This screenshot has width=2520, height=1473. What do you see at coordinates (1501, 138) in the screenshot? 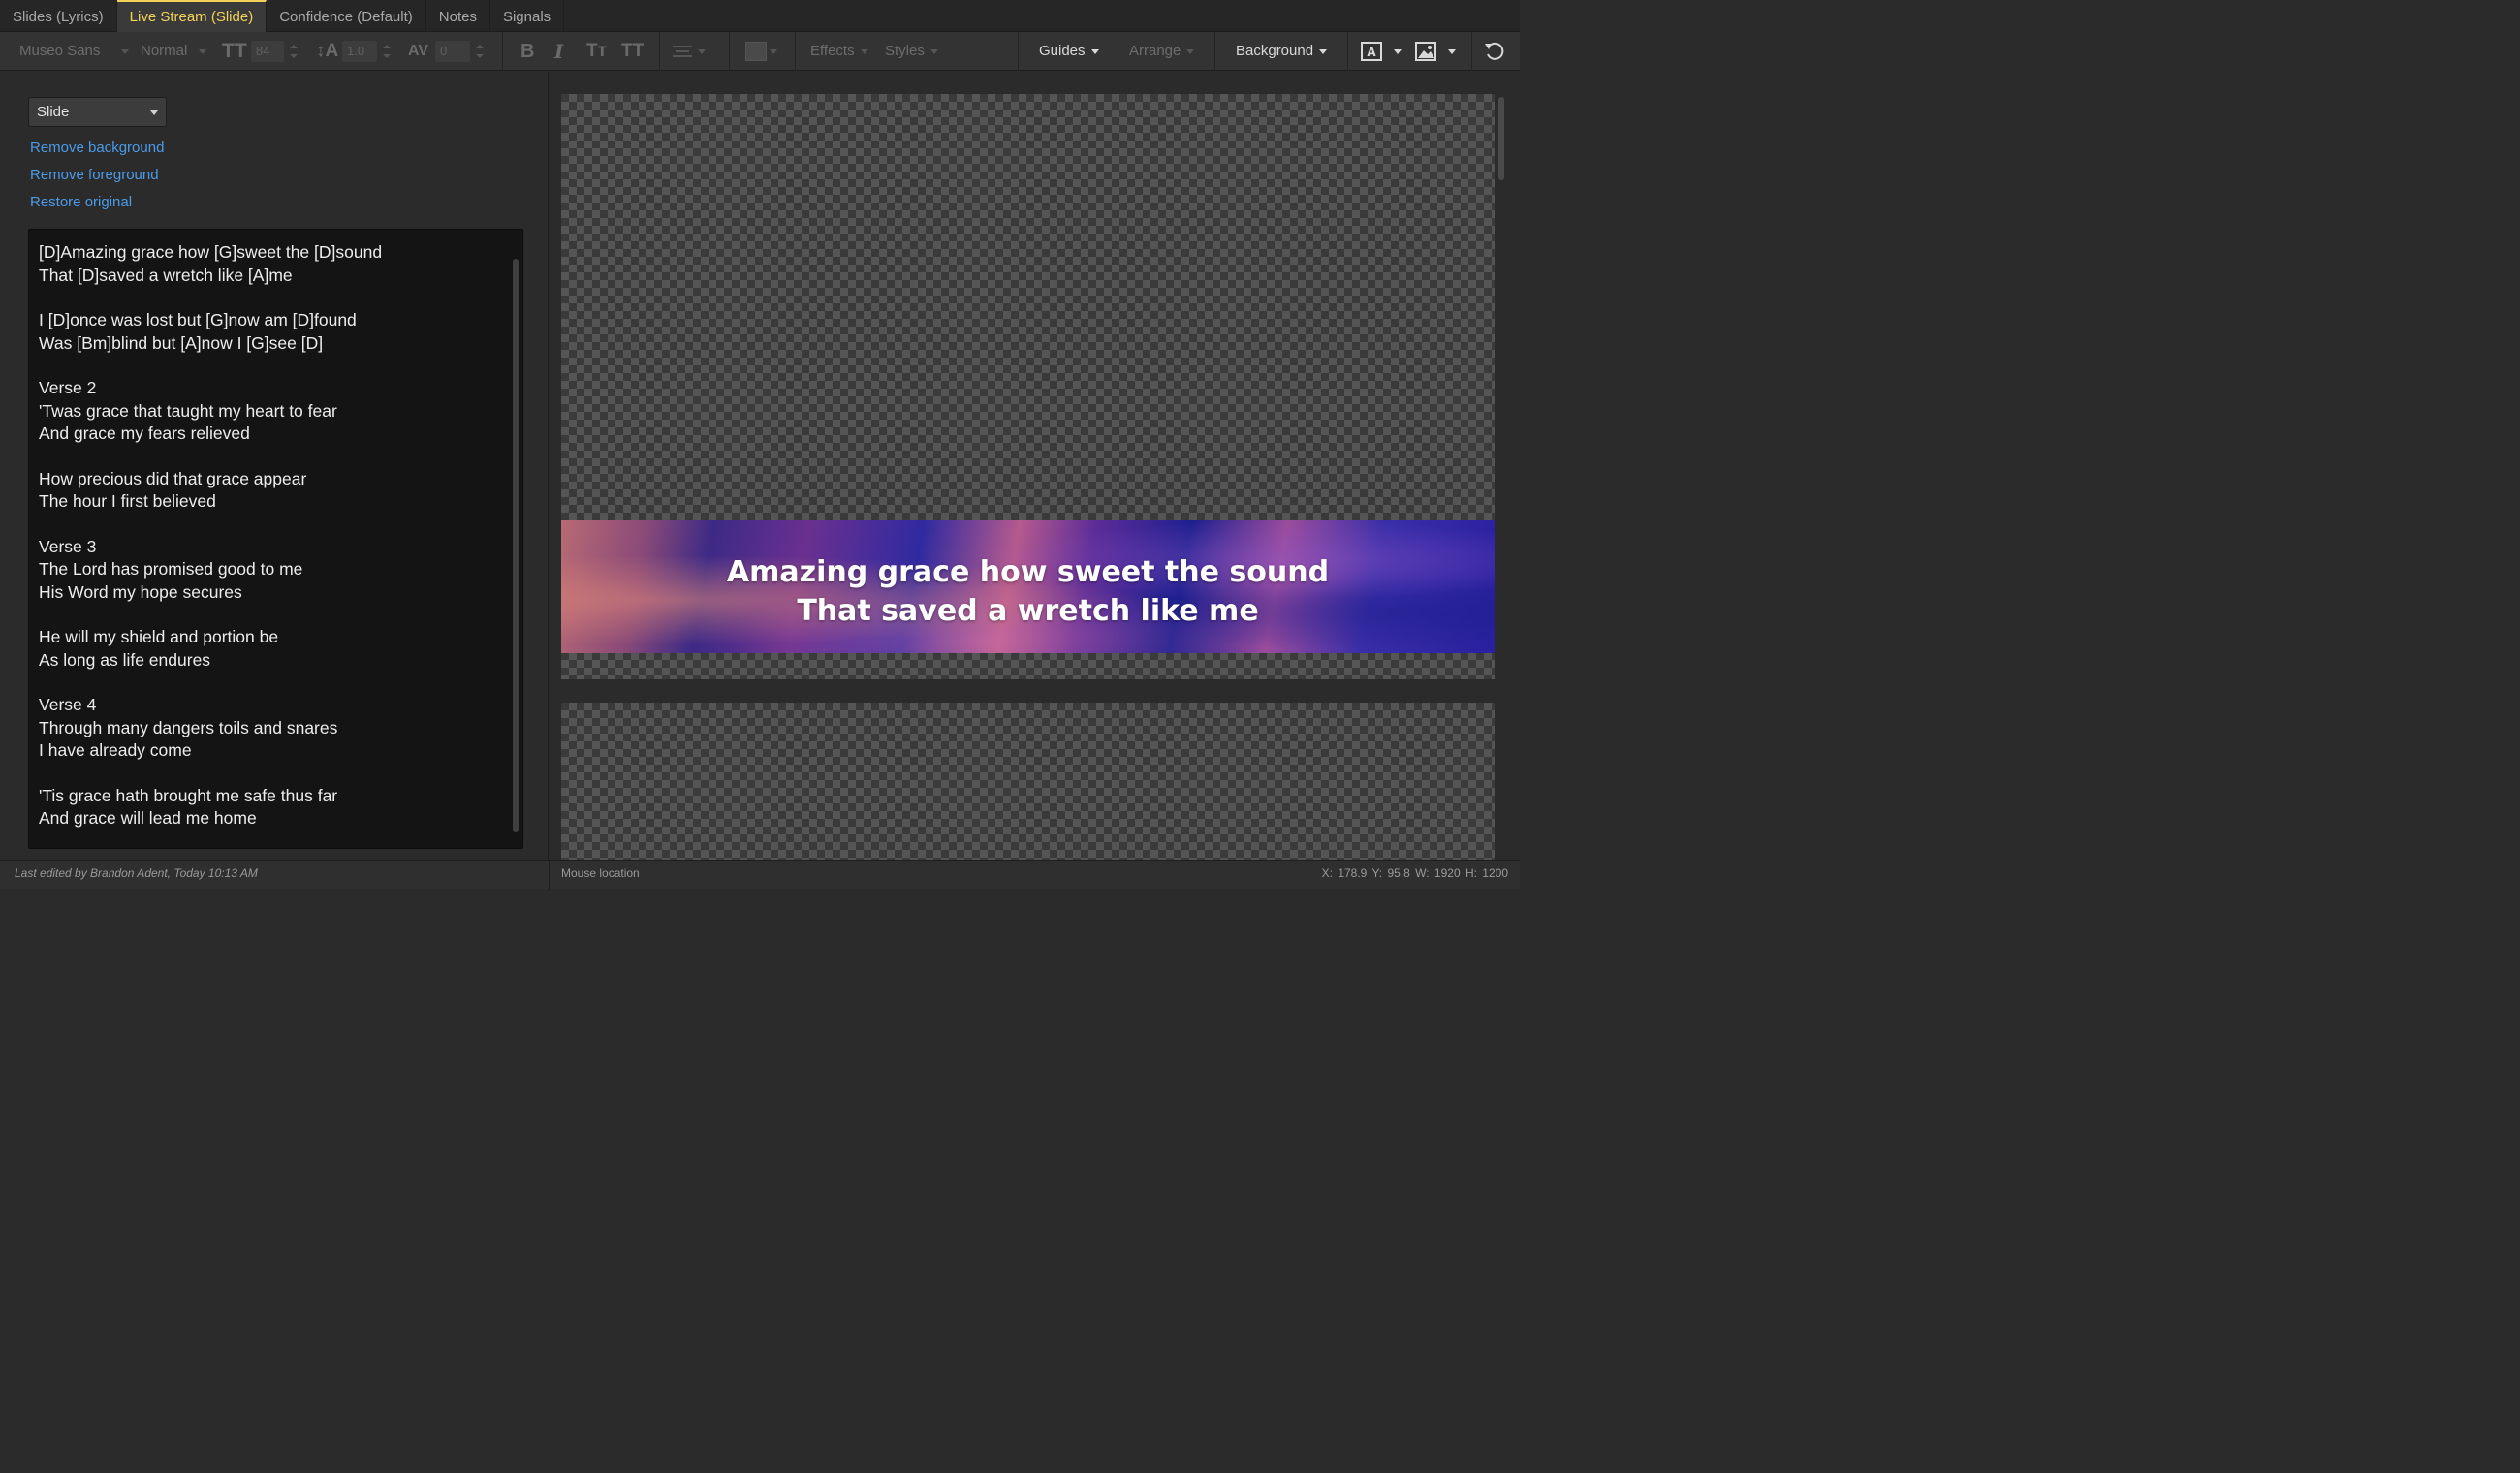
I see `preview-scrollbar` at bounding box center [1501, 138].